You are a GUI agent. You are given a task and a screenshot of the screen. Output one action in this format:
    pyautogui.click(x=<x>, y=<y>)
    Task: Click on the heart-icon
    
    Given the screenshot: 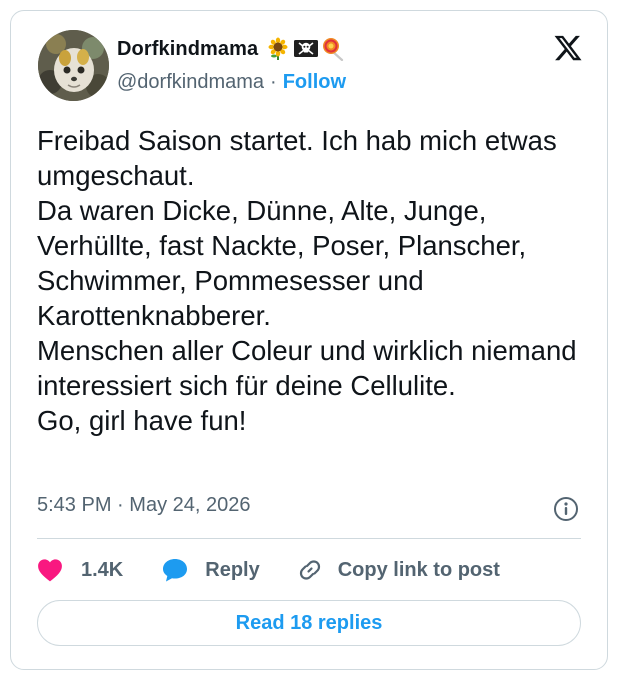 What is the action you would take?
    pyautogui.click(x=50, y=570)
    